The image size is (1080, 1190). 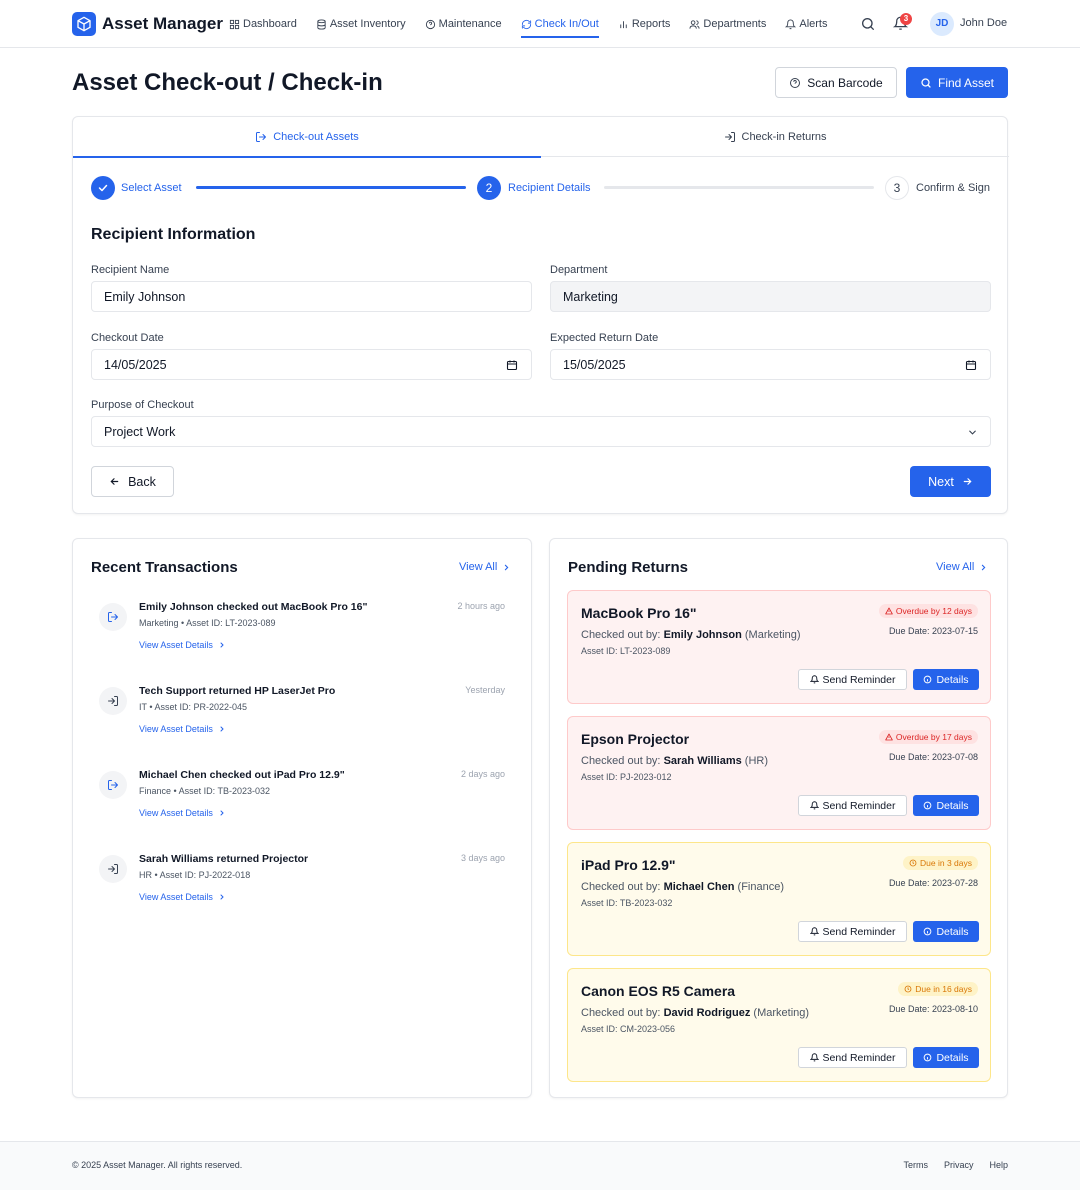 I want to click on pending-asset-id: Asset ID: LT-2023-089, so click(x=626, y=651).